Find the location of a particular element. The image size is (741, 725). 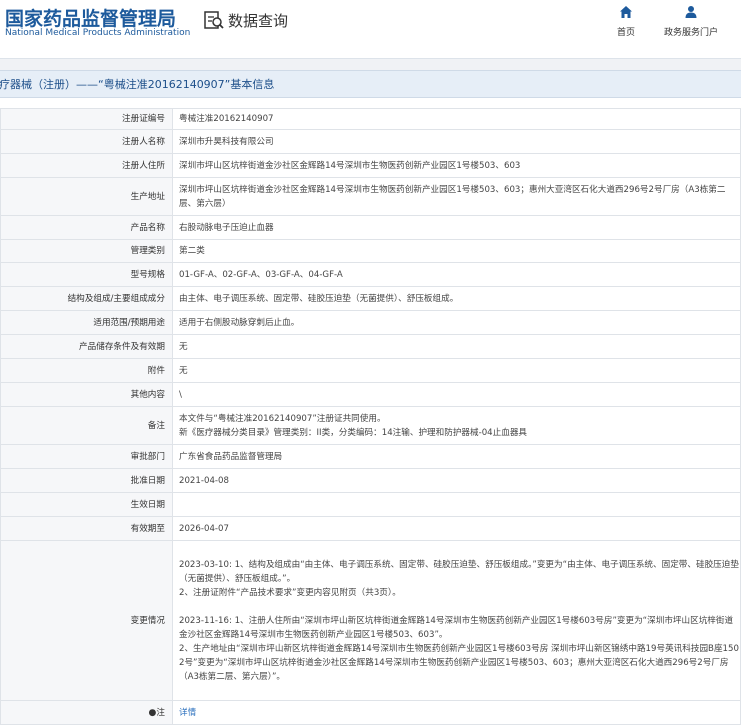

details-link: 详情 is located at coordinates (187, 713).